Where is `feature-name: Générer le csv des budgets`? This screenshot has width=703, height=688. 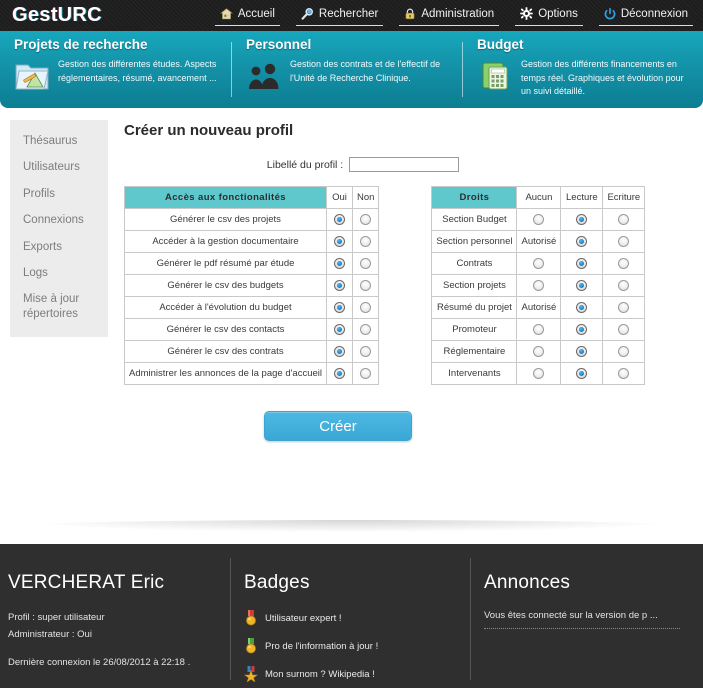 feature-name: Générer le csv des budgets is located at coordinates (225, 285).